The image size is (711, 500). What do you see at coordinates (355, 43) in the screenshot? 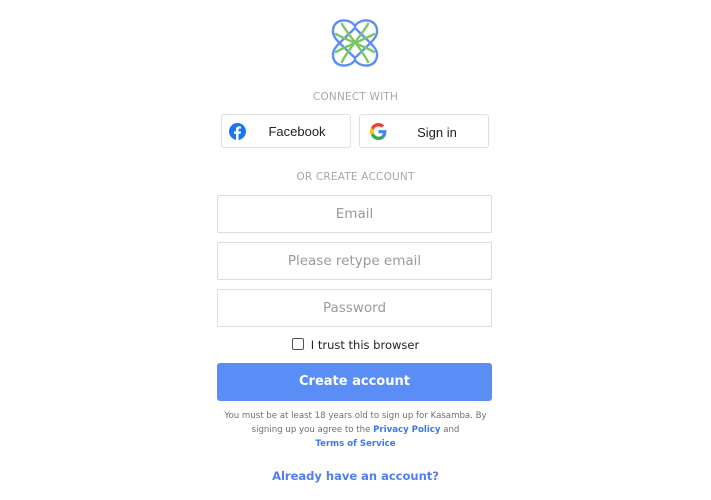
I see `kasamba-logo-icon` at bounding box center [355, 43].